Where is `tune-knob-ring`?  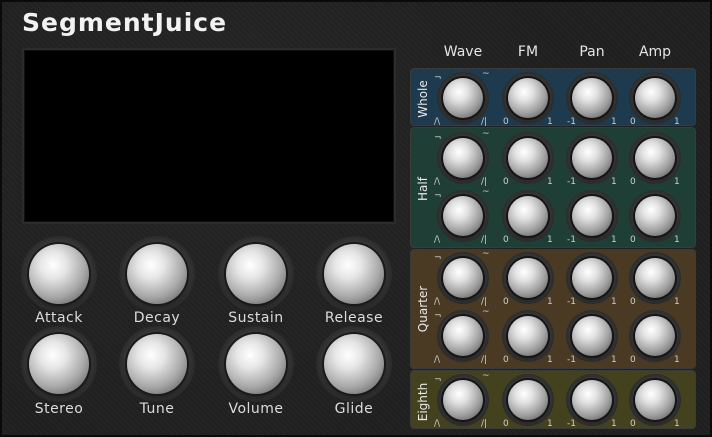
tune-knob-ring is located at coordinates (157, 364).